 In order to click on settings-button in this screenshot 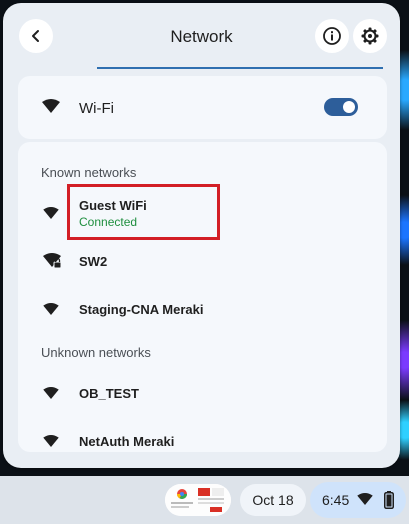, I will do `click(370, 36)`.